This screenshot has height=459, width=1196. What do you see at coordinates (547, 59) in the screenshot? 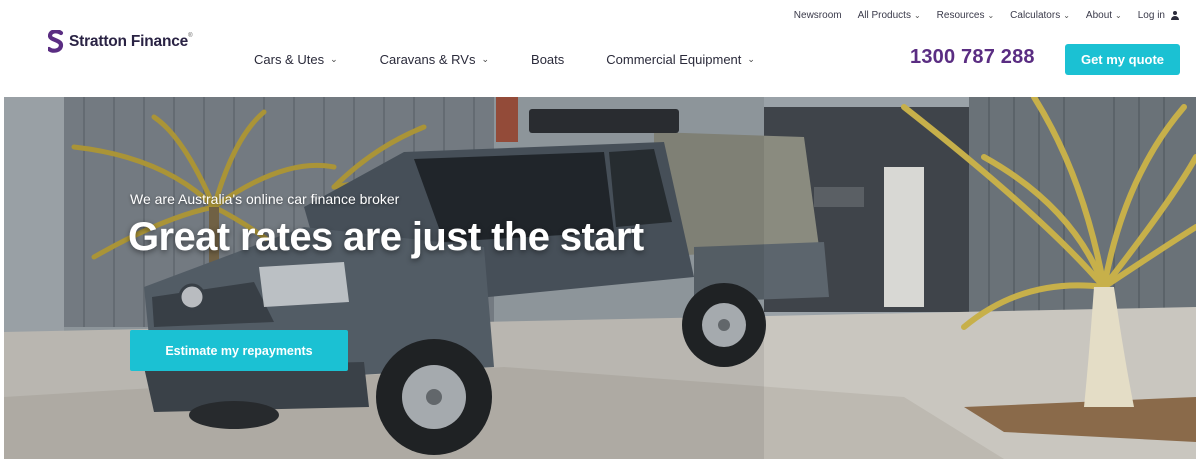
I see `nav-boats: Boats` at bounding box center [547, 59].